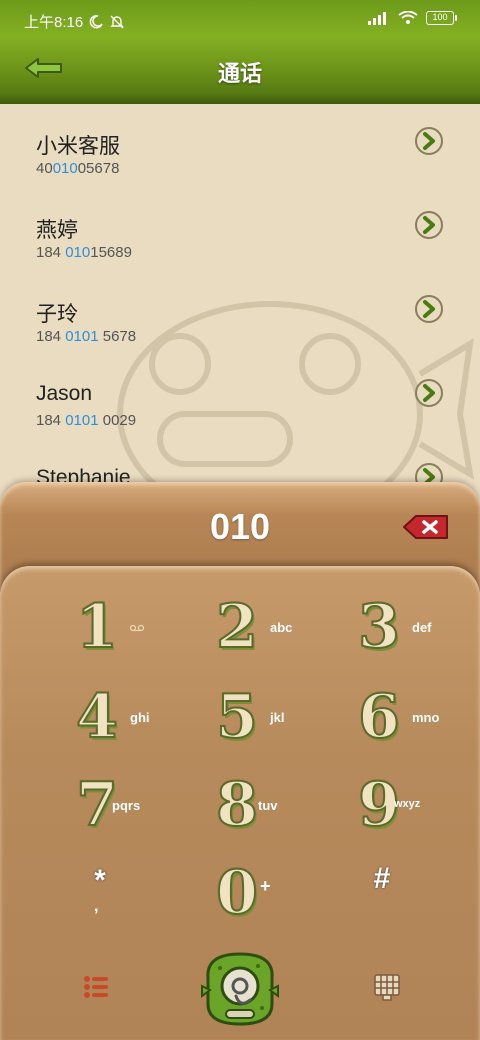 The image size is (480, 1040). Describe the element at coordinates (126, 805) in the screenshot. I see `key-letters: pqrs` at that location.